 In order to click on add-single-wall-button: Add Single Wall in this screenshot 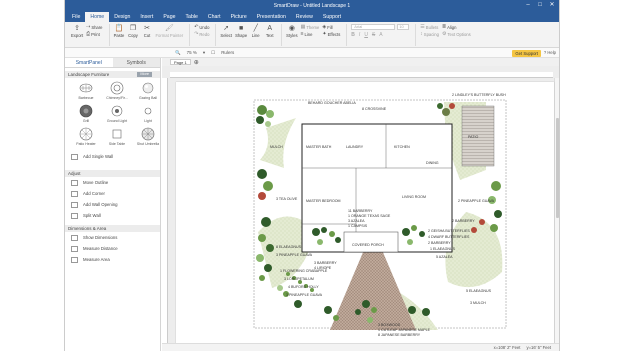, I will do `click(112, 156)`.